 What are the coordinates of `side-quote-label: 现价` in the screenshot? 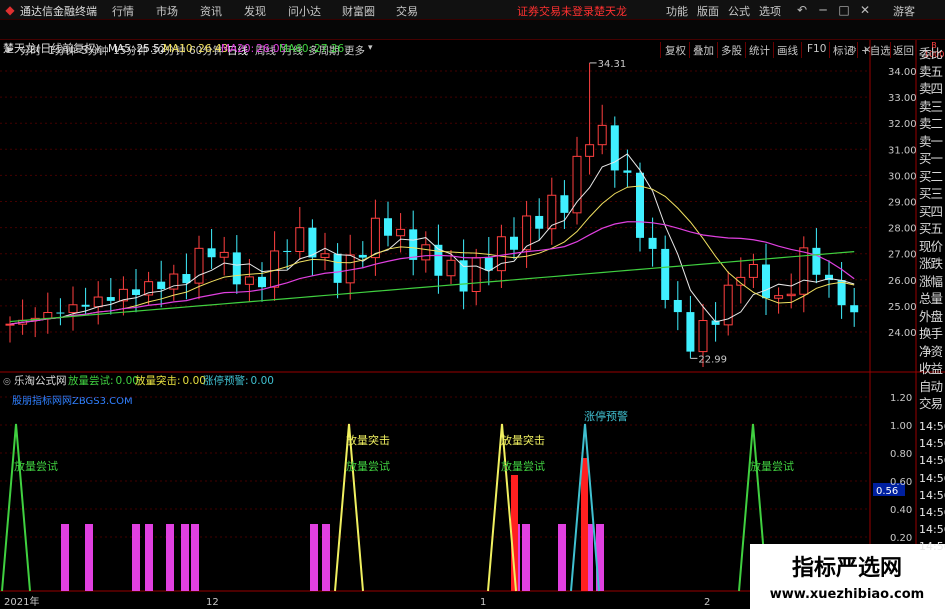 It's located at (931, 246).